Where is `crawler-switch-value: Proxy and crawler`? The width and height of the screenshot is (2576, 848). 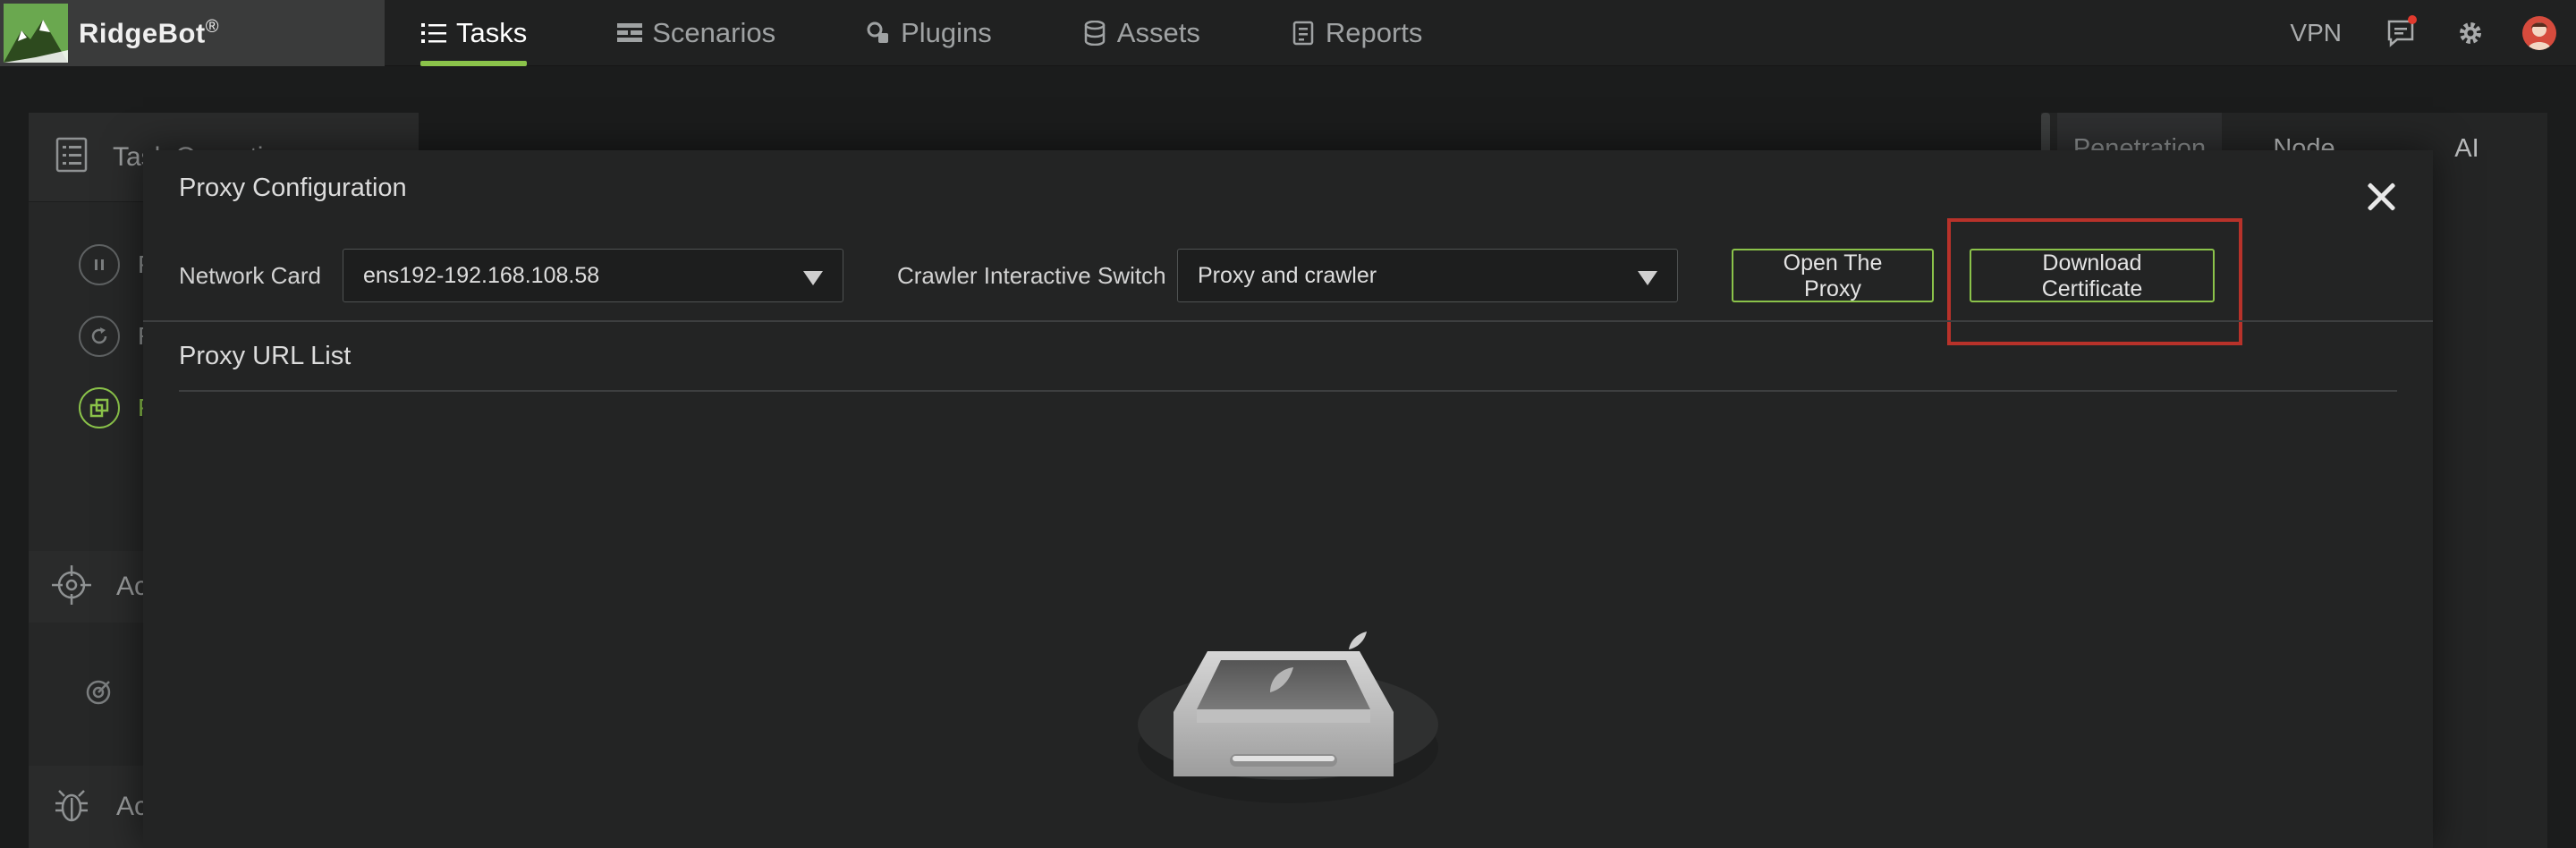 crawler-switch-value: Proxy and crawler is located at coordinates (1287, 275).